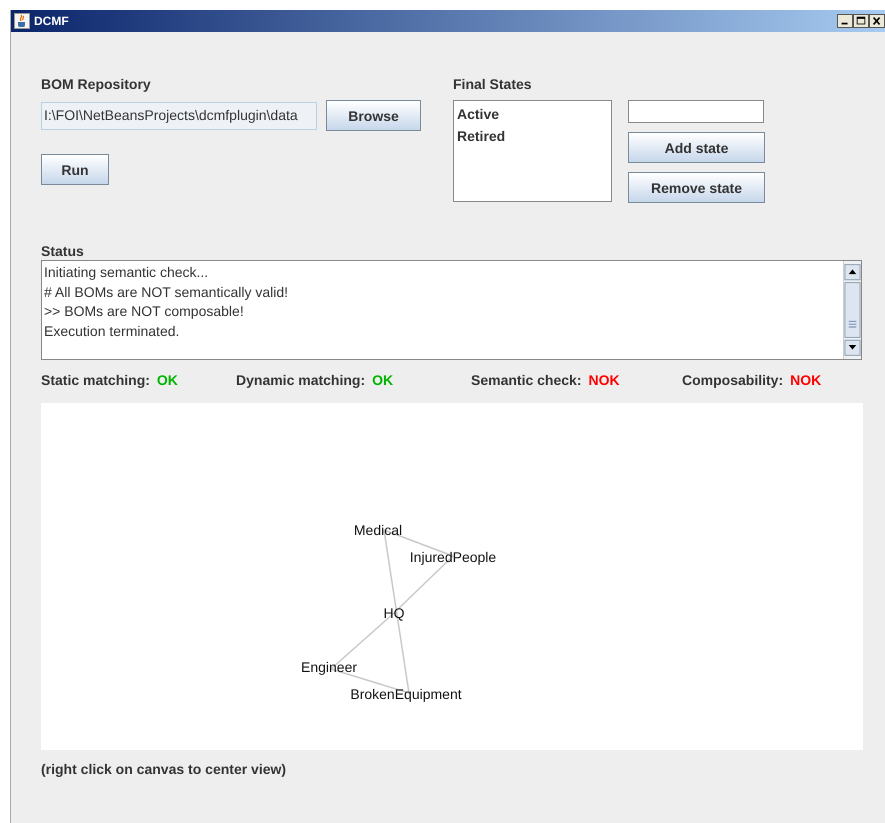  What do you see at coordinates (301, 380) in the screenshot?
I see `check-label: Dynamic matching:` at bounding box center [301, 380].